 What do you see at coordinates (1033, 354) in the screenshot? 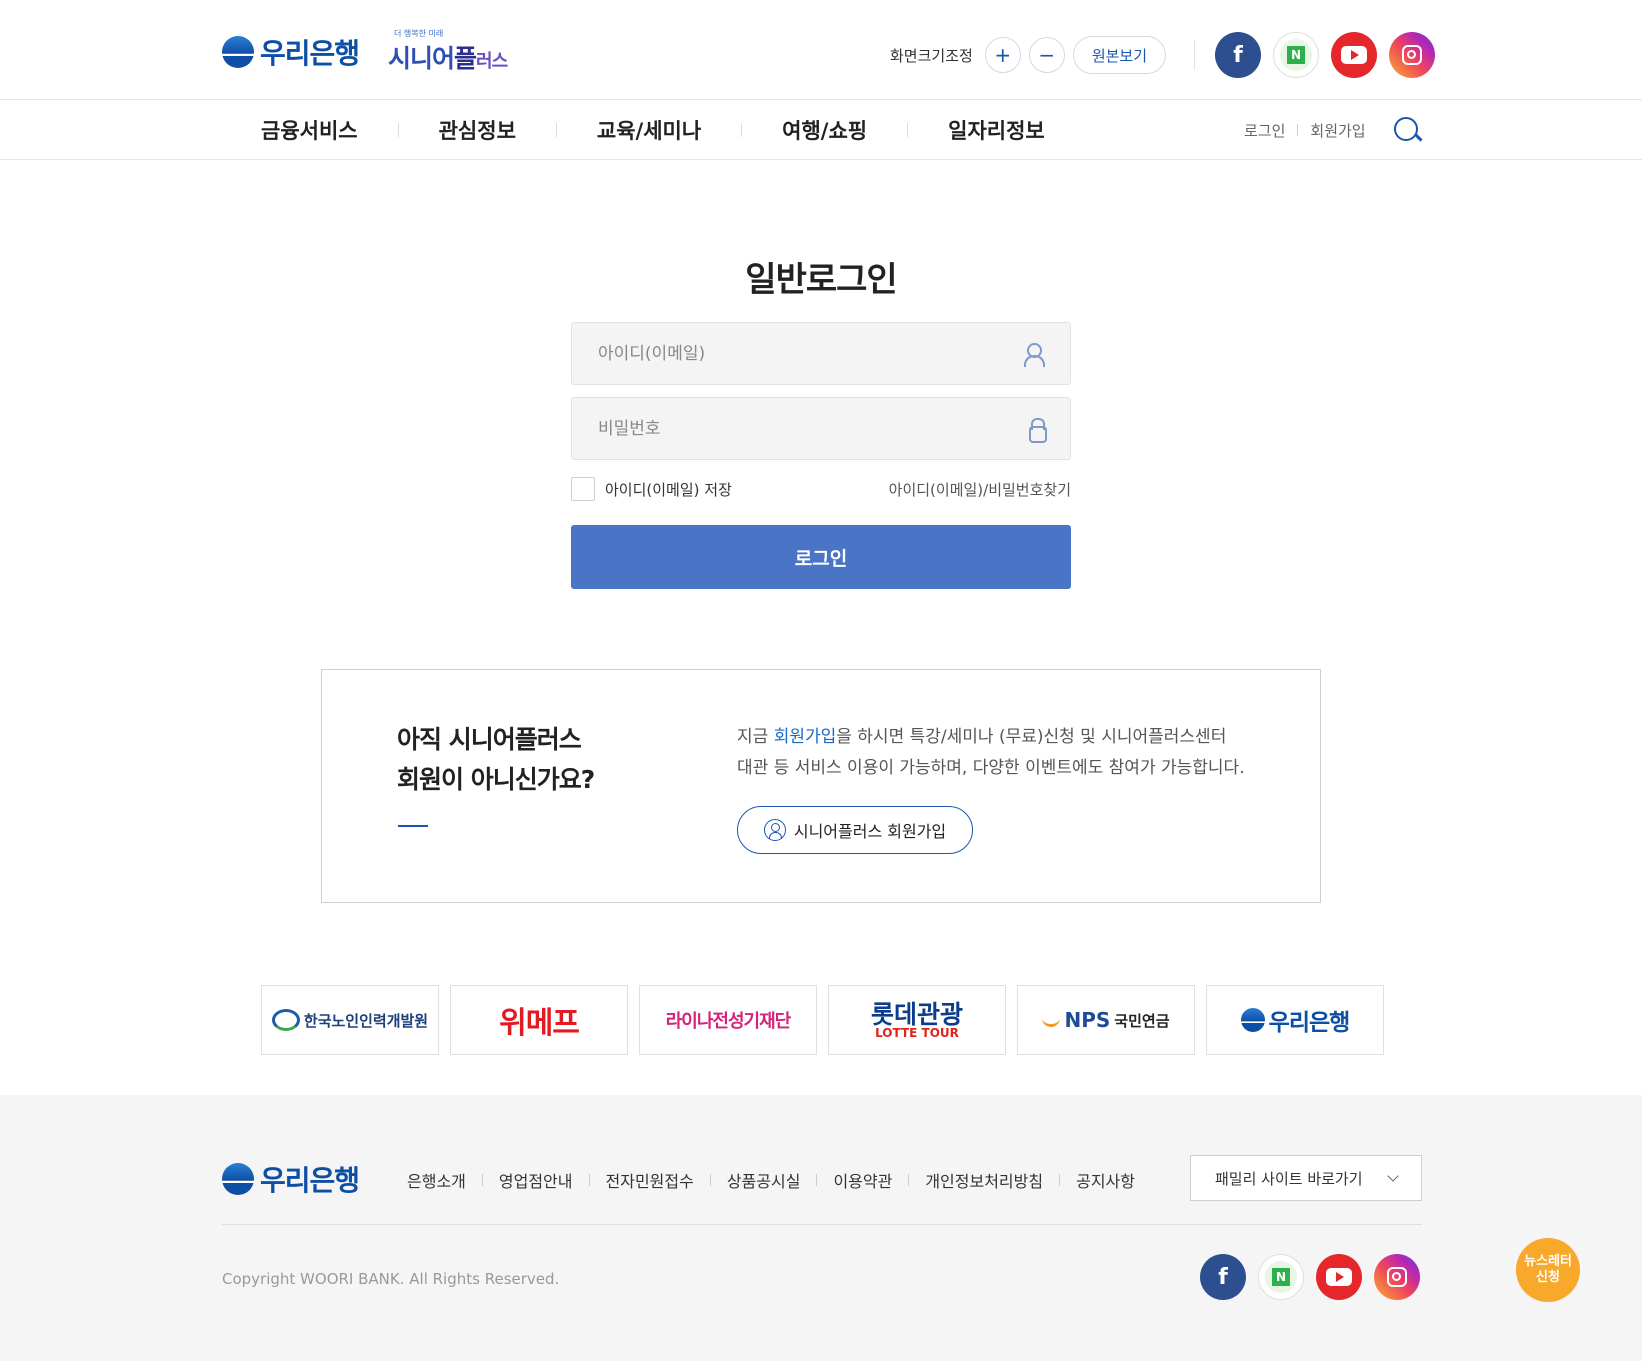
I see `user-icon` at bounding box center [1033, 354].